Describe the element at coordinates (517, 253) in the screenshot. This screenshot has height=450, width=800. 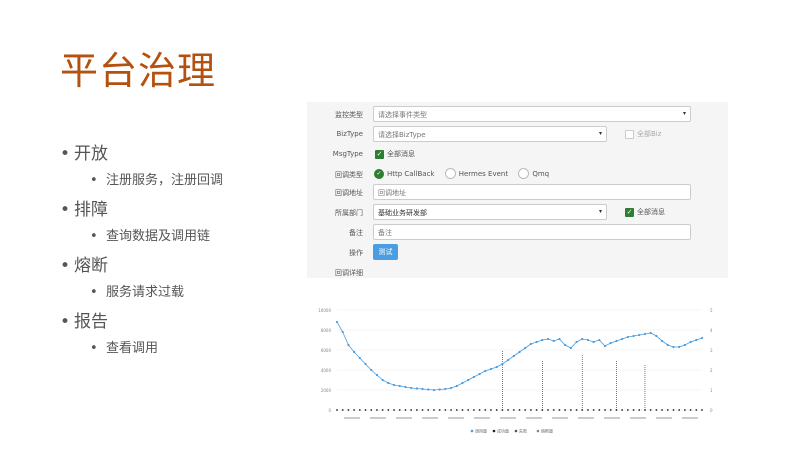
I see `row-action: 操作 测试` at that location.